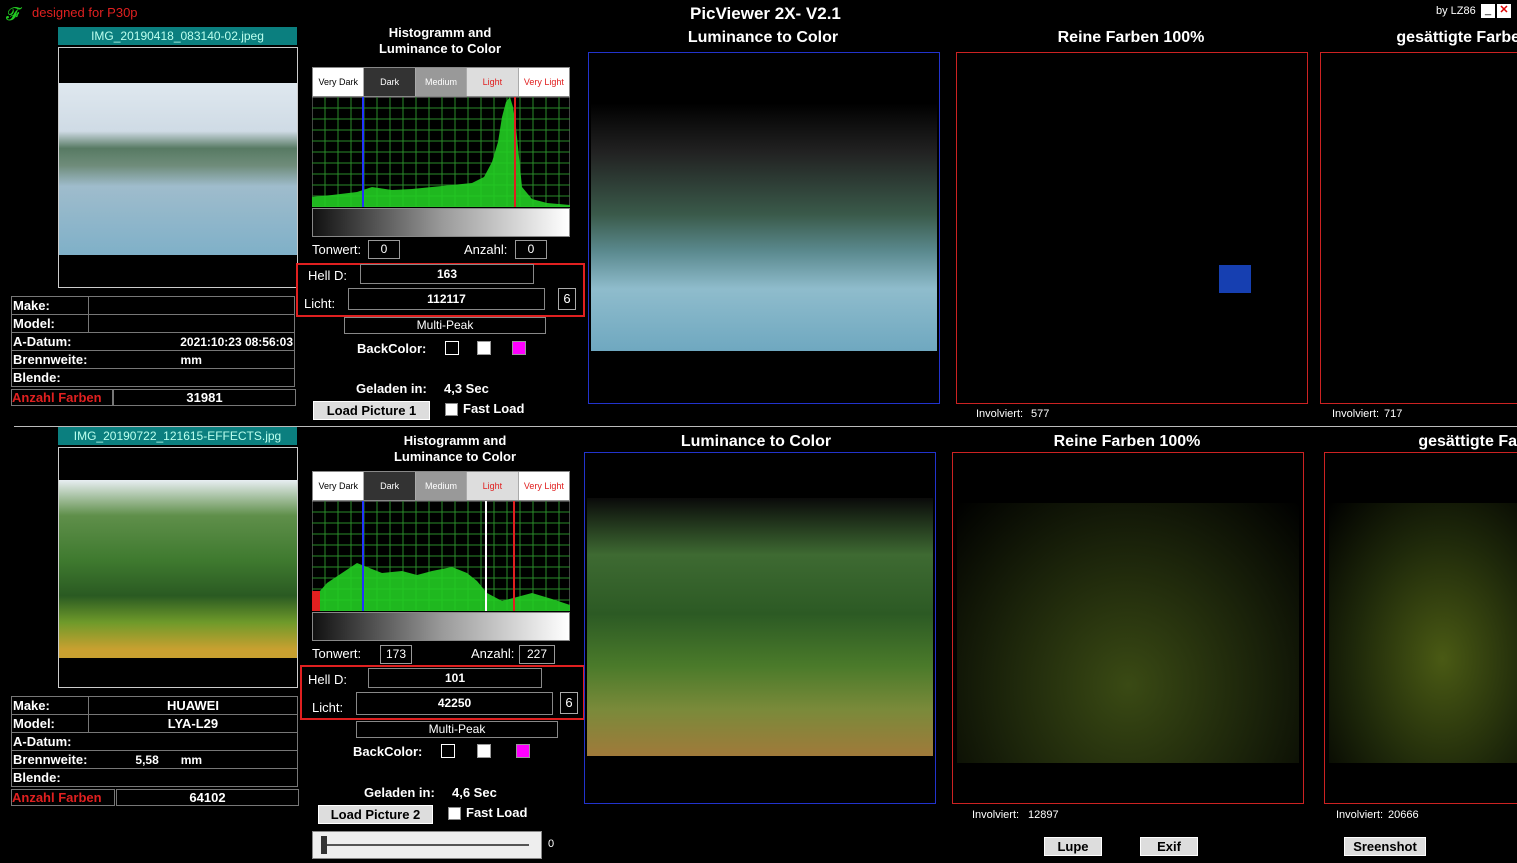  What do you see at coordinates (1456, 11) in the screenshot?
I see `author-label: by LZ86` at bounding box center [1456, 11].